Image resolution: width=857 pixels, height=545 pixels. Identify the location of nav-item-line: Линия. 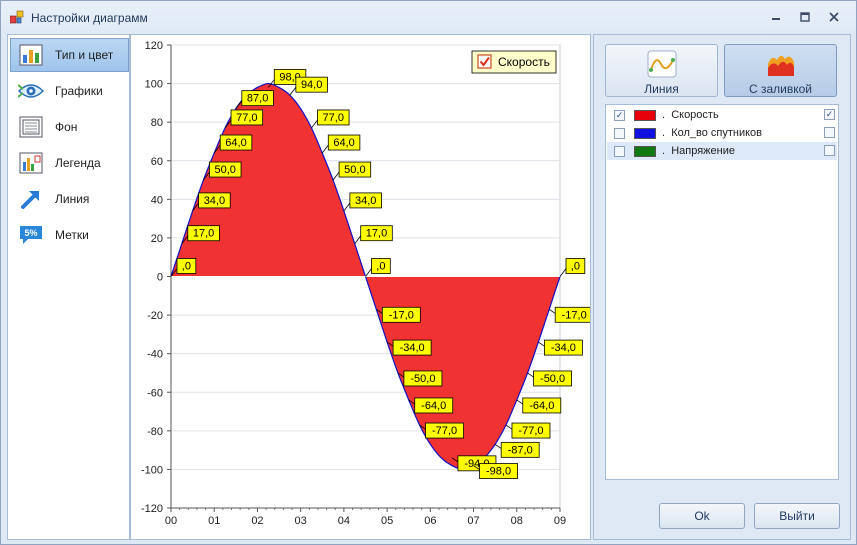
(69, 199).